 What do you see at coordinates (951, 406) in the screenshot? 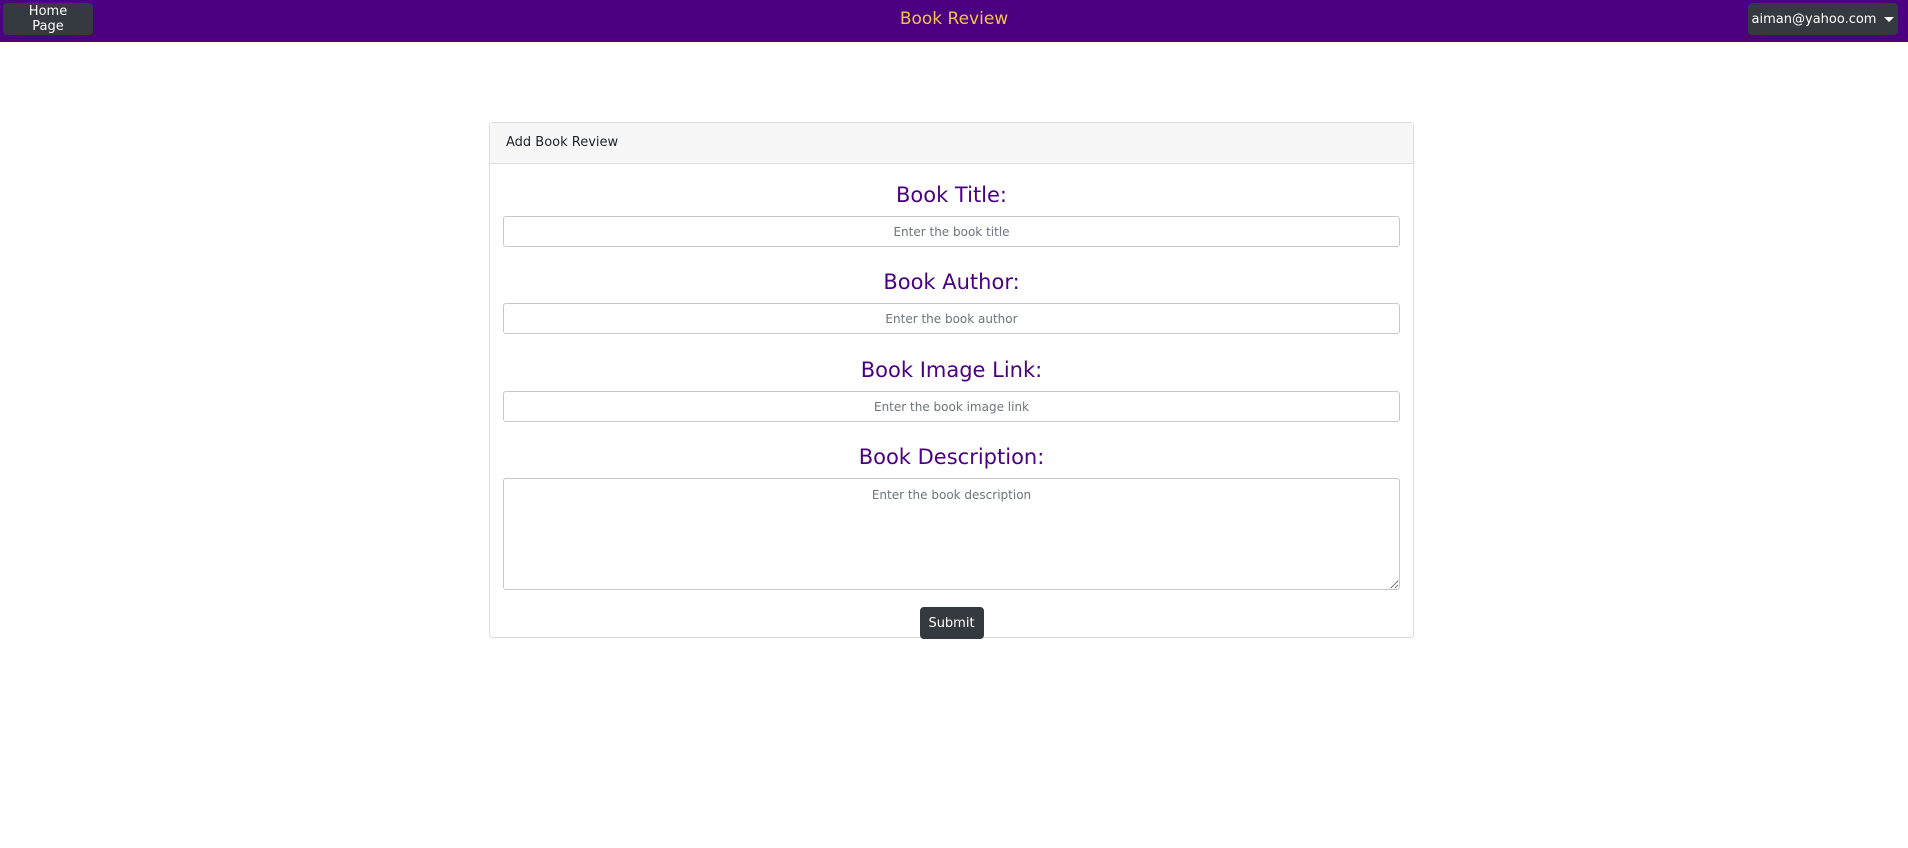
I see `book-image-link-input` at bounding box center [951, 406].